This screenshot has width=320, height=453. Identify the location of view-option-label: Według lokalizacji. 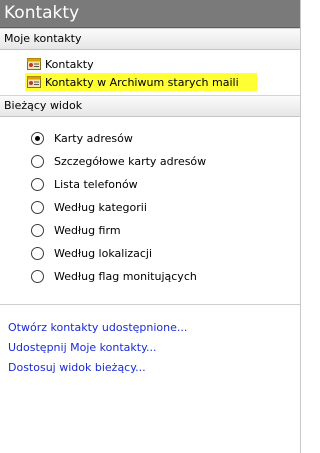
(103, 253).